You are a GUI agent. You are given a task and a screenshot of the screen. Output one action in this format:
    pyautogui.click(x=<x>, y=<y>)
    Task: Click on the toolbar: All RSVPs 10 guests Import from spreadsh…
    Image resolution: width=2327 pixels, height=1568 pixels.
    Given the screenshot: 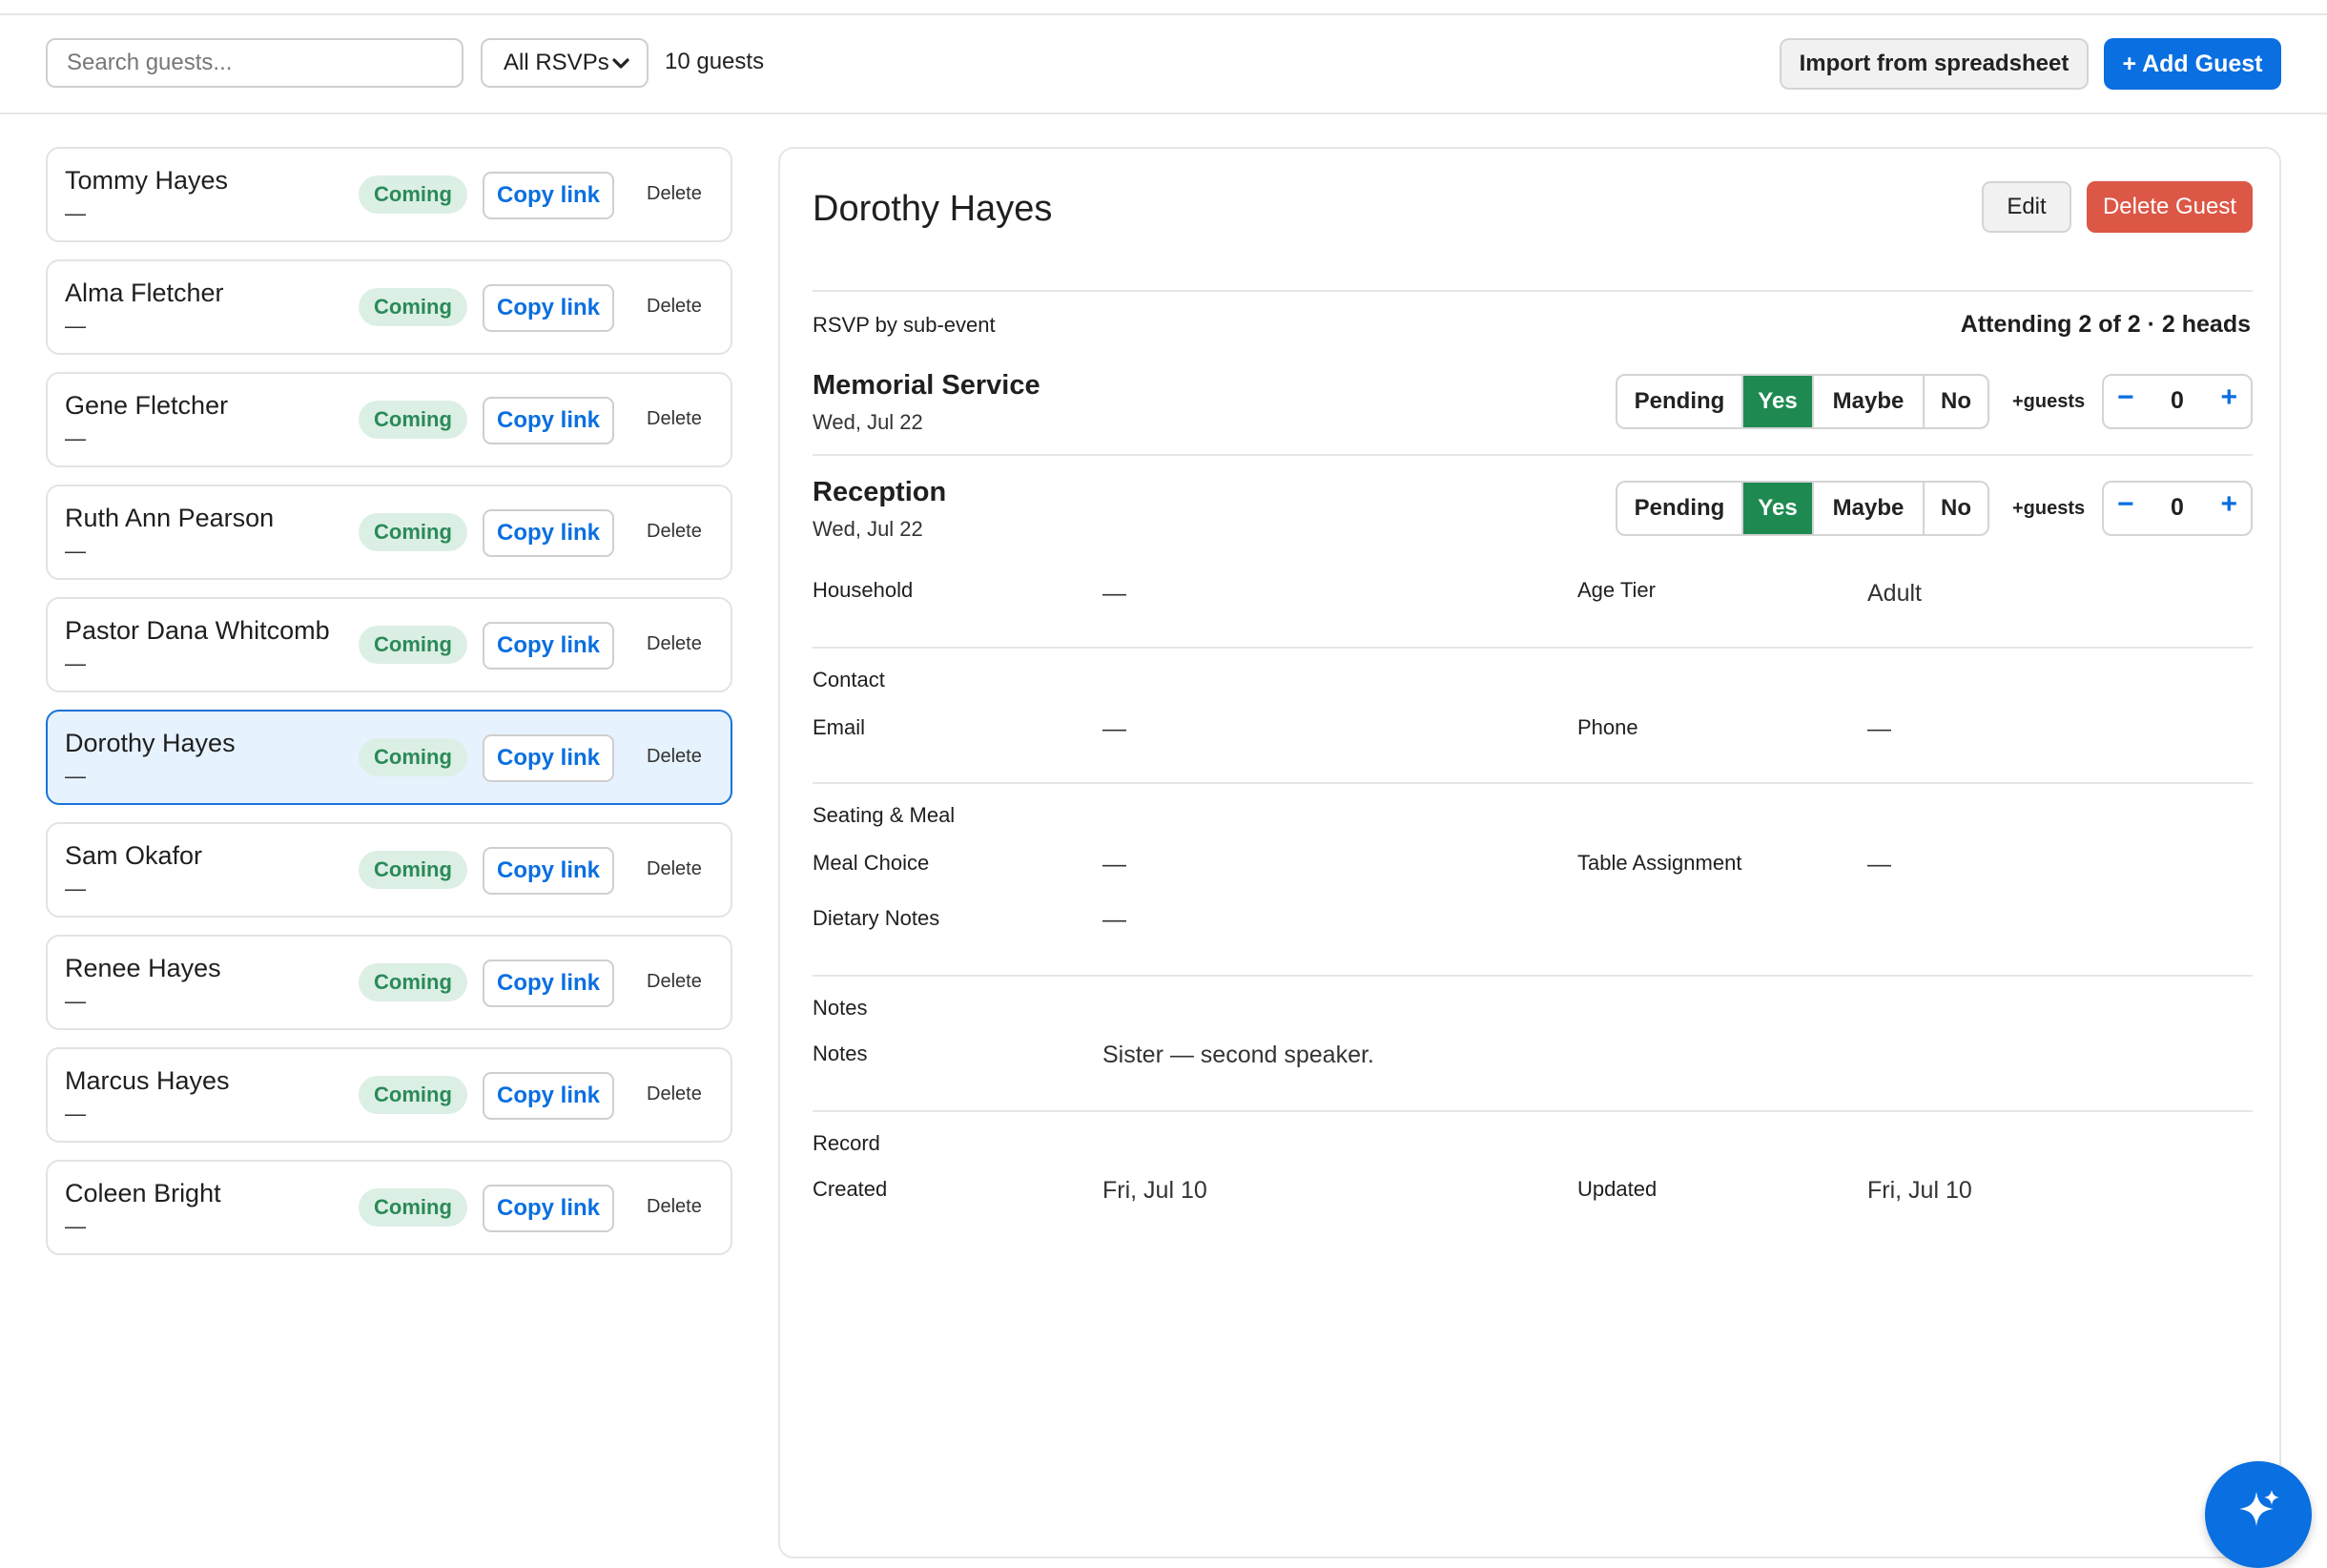 What is the action you would take?
    pyautogui.click(x=1163, y=64)
    